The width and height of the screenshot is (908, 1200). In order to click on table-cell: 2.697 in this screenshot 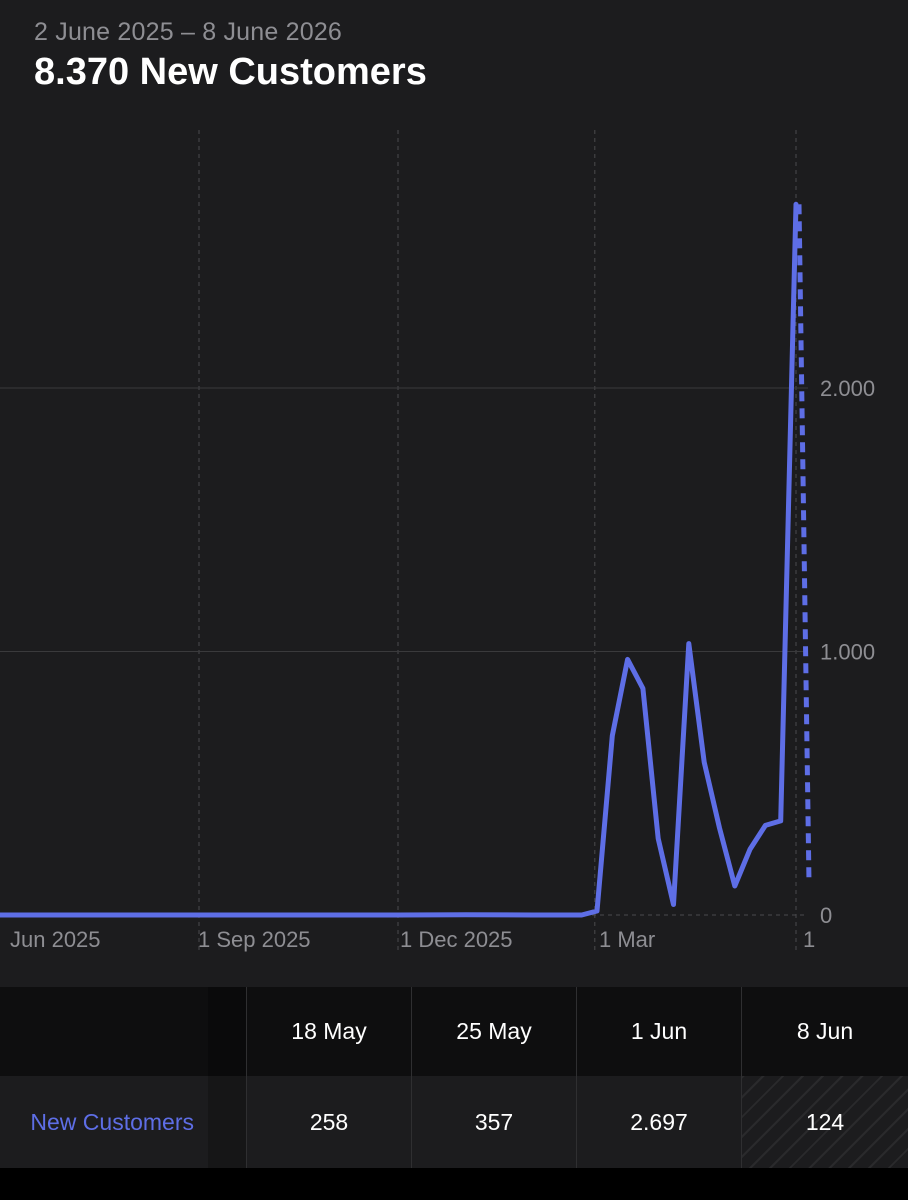, I will do `click(659, 1121)`.